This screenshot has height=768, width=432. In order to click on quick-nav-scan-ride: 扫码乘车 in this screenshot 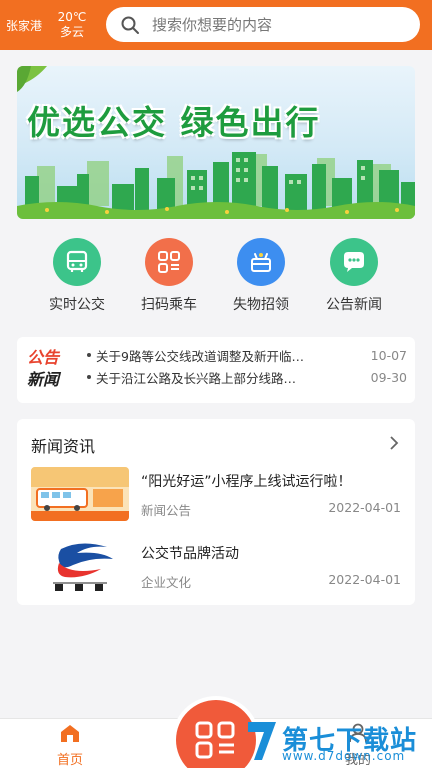, I will do `click(169, 276)`.